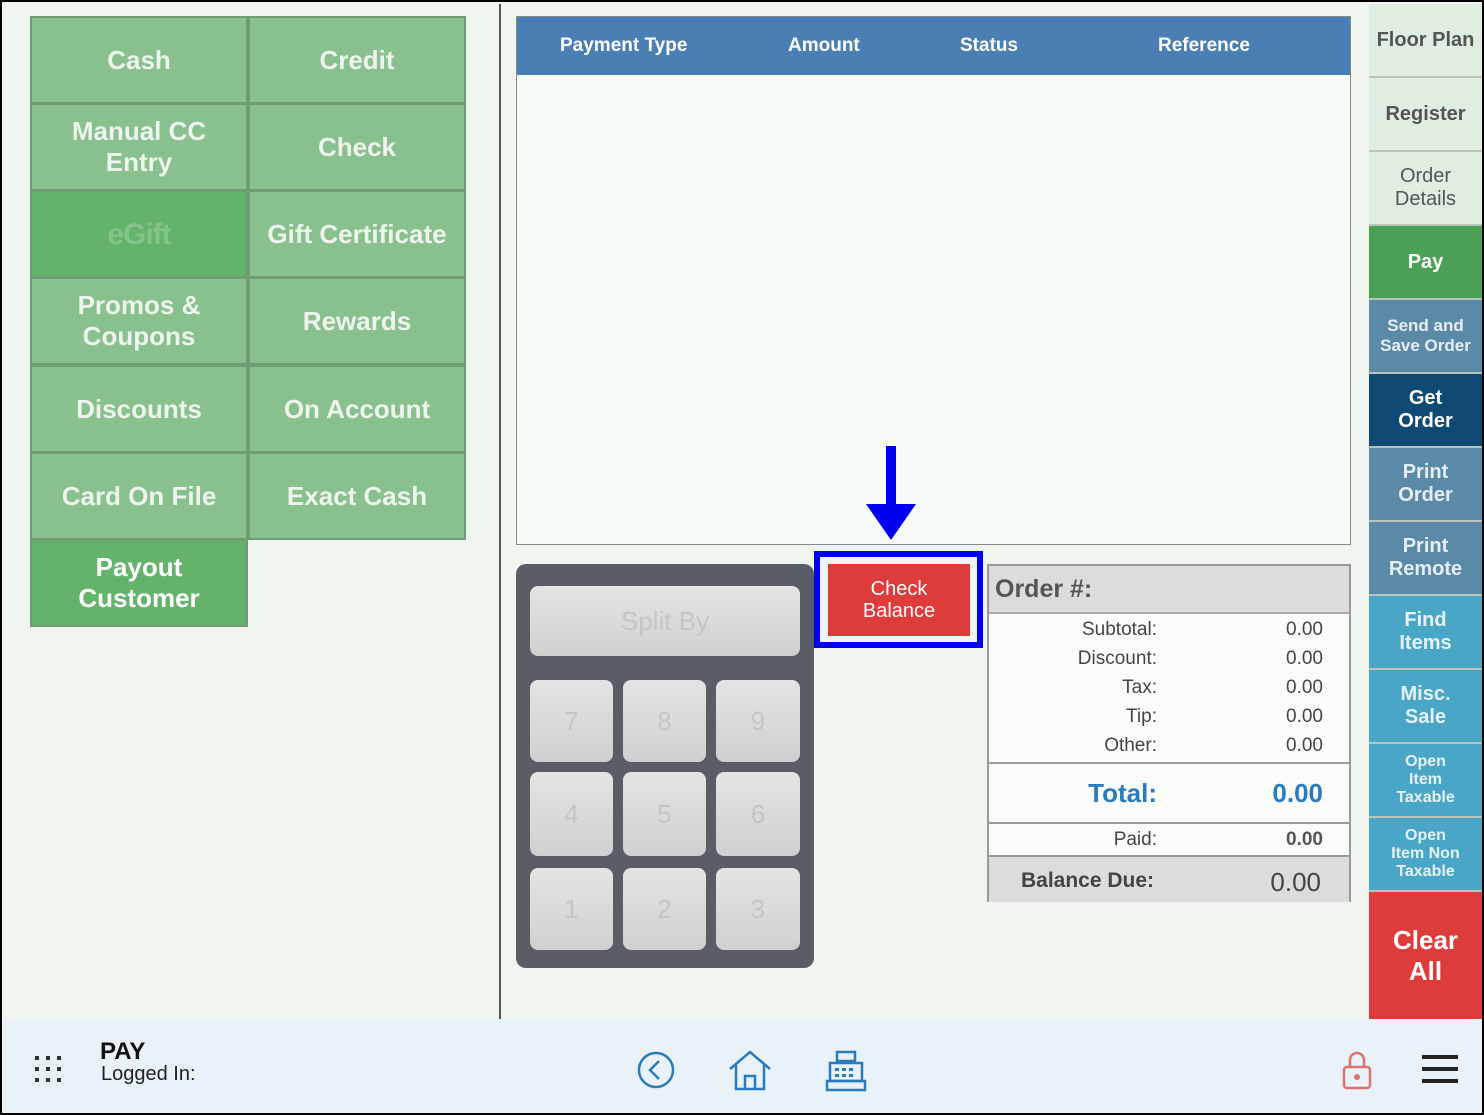 Image resolution: width=1484 pixels, height=1115 pixels. What do you see at coordinates (357, 321) in the screenshot?
I see `rewards-button: Rewards` at bounding box center [357, 321].